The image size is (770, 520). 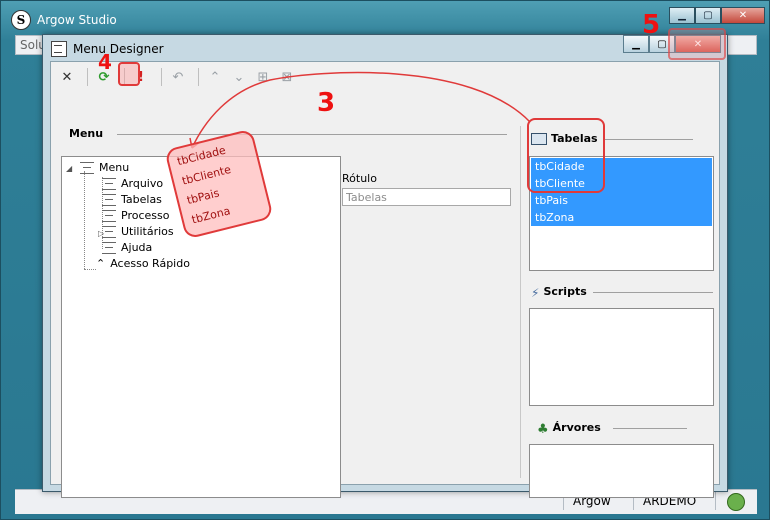 I want to click on annotation-step-3: 3, so click(x=326, y=103).